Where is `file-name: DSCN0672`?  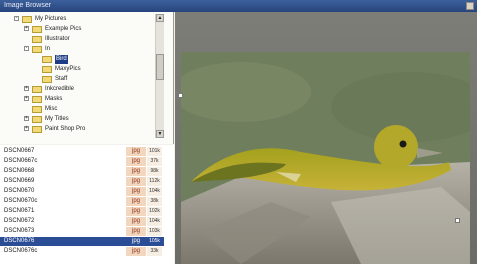
file-name: DSCN0672 is located at coordinates (19, 221).